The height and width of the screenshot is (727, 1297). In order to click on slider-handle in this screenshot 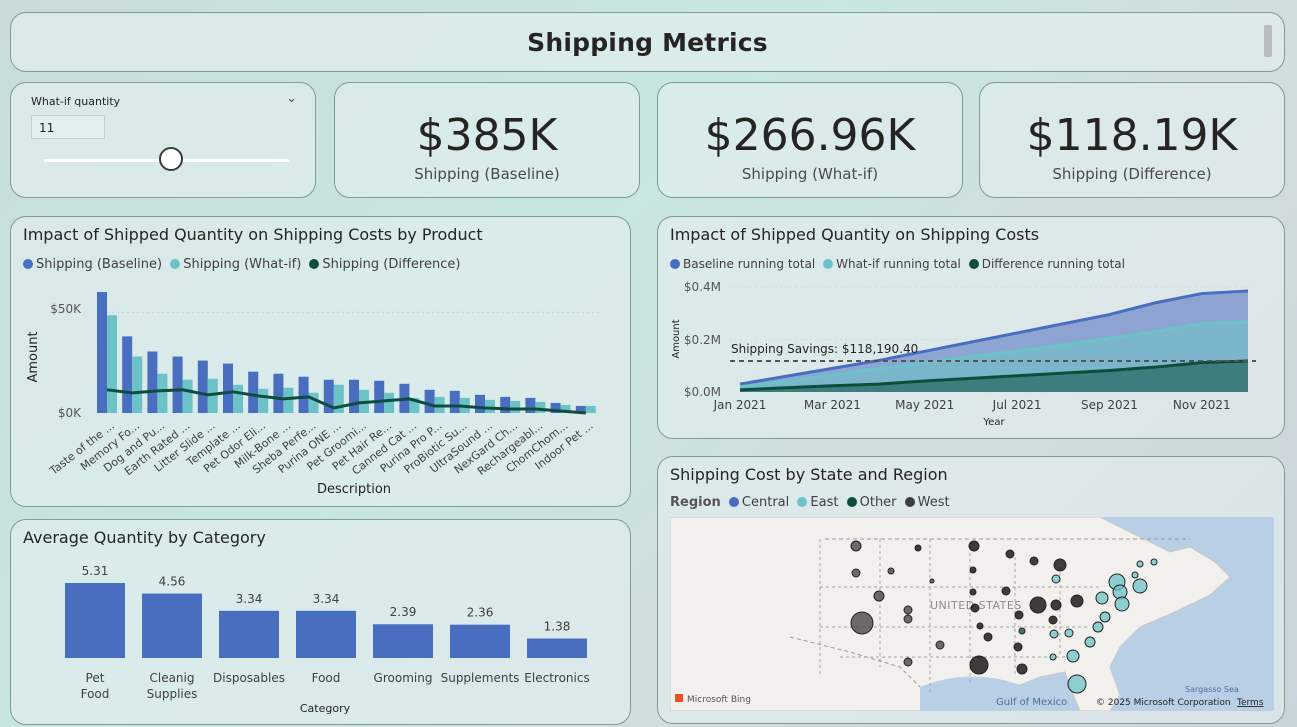, I will do `click(171, 159)`.